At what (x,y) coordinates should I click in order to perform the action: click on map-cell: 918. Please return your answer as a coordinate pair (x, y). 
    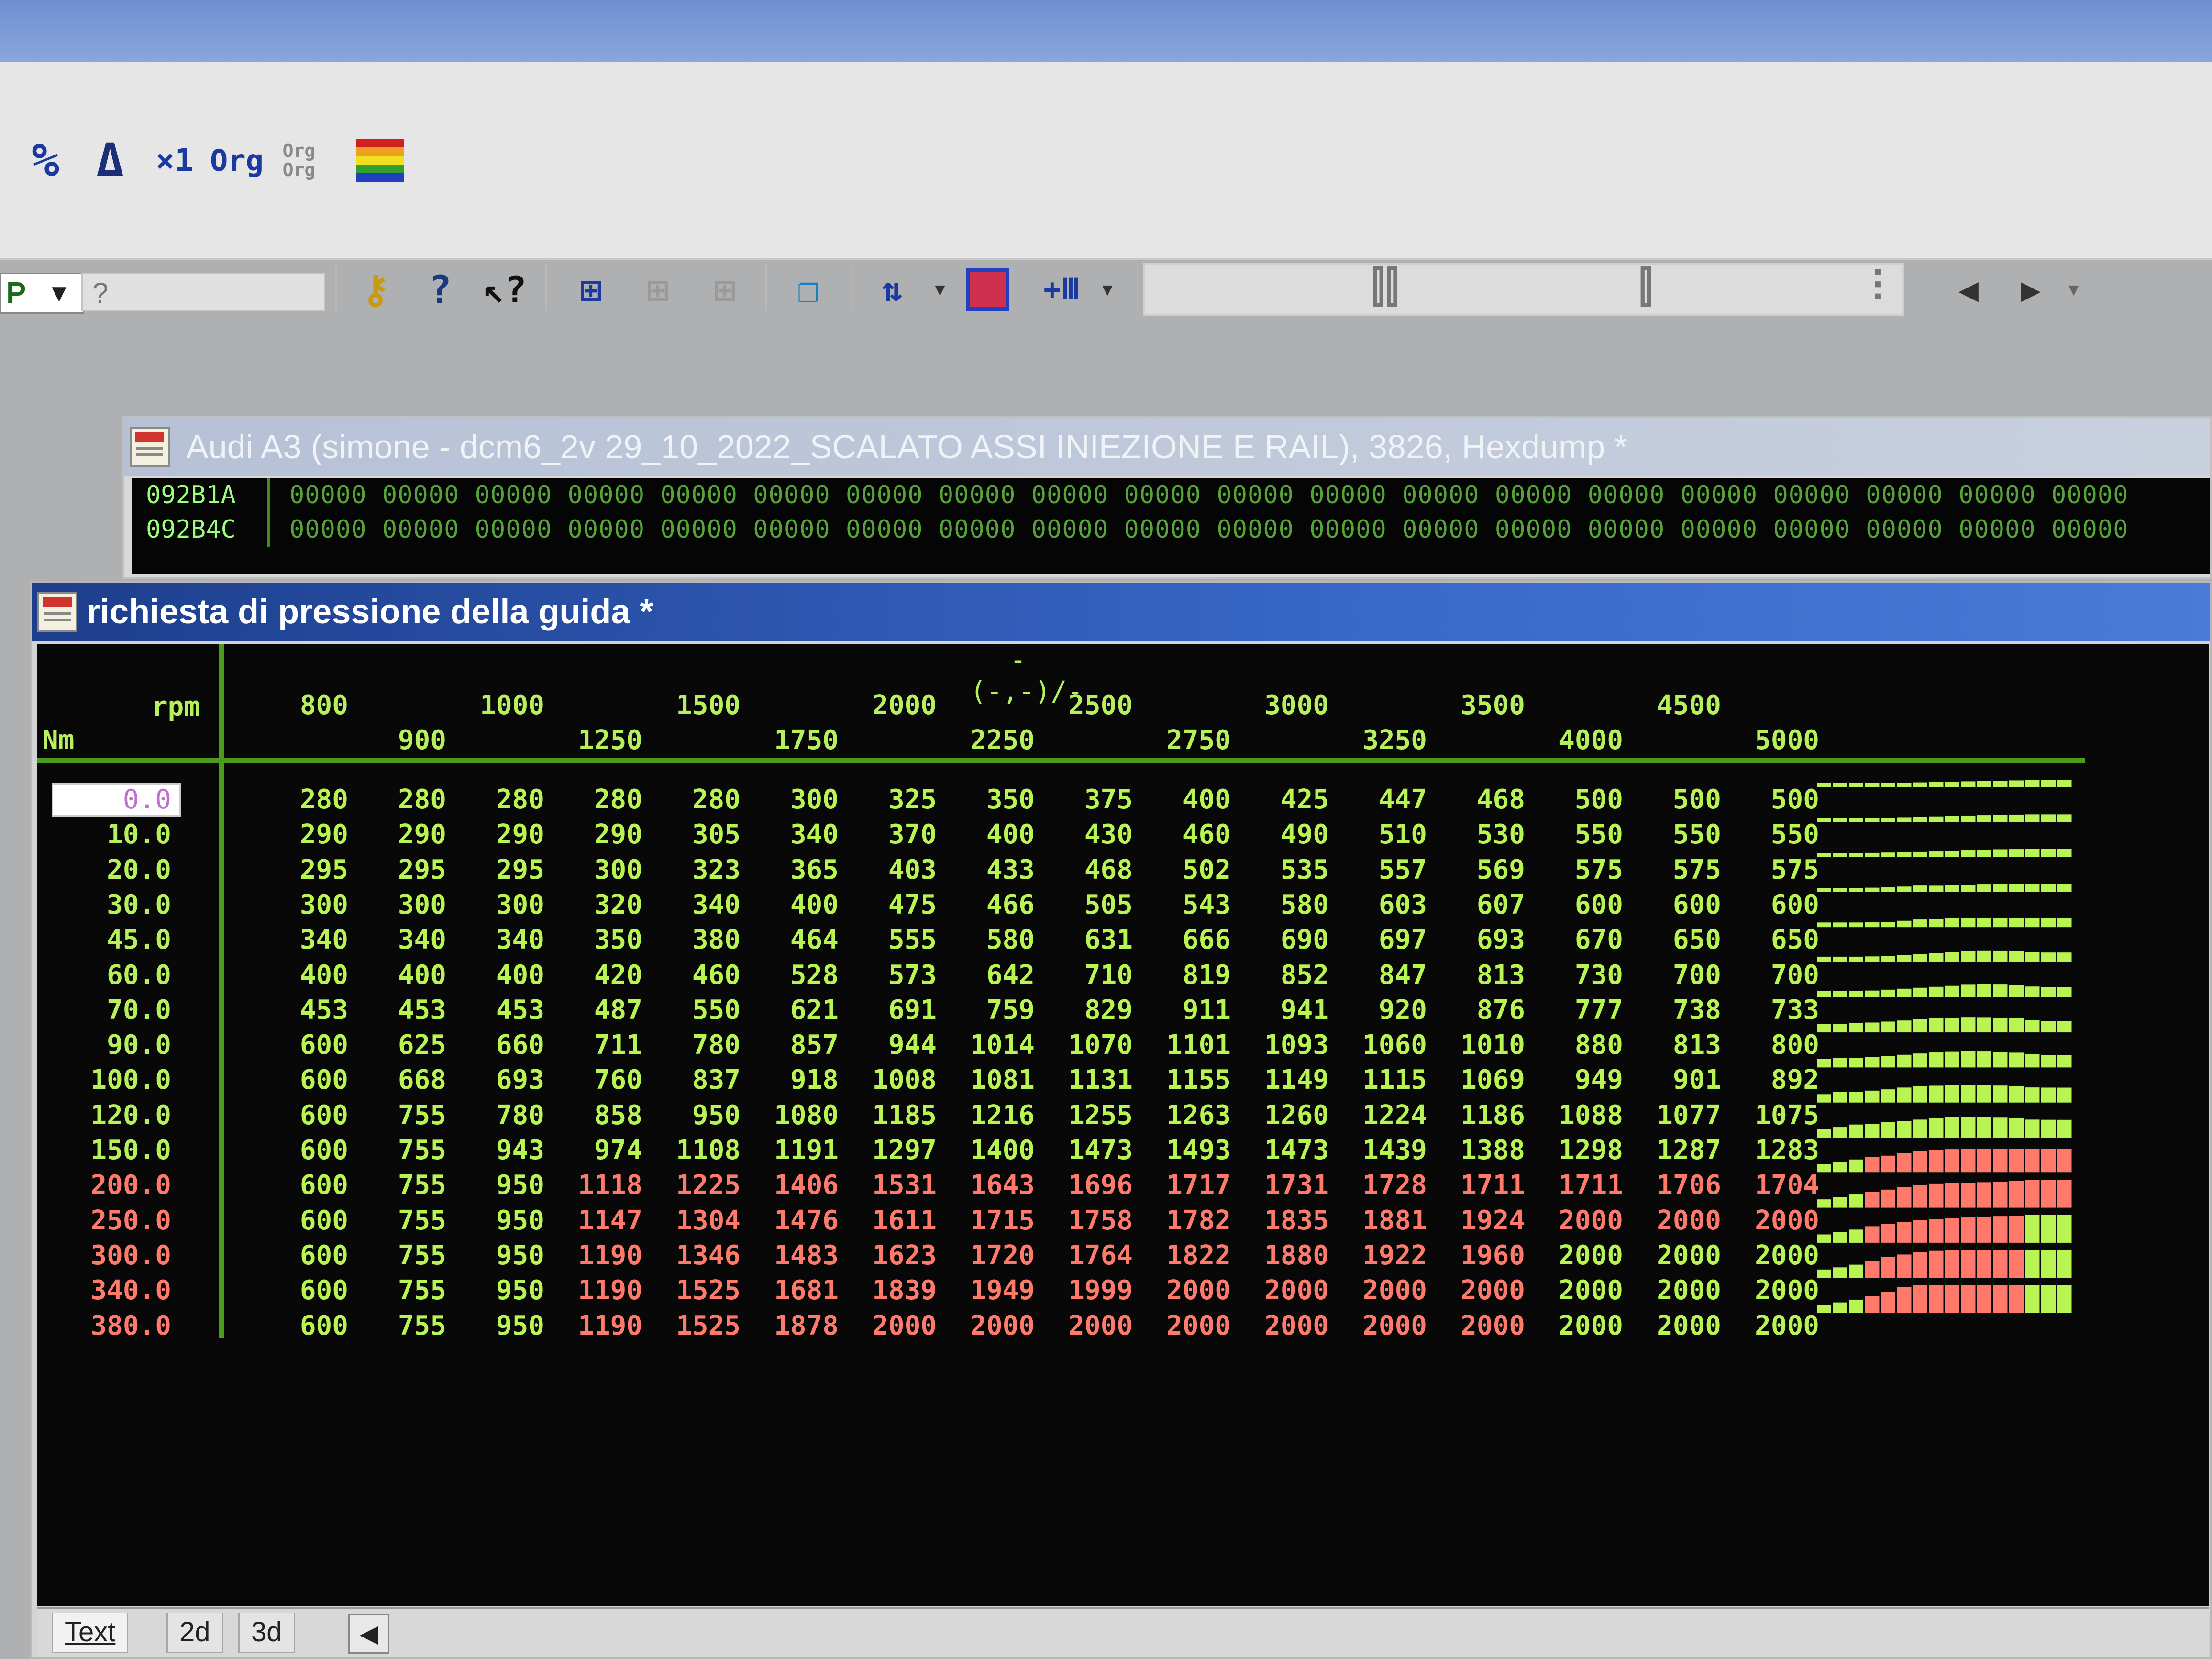
    Looking at the image, I should click on (795, 1080).